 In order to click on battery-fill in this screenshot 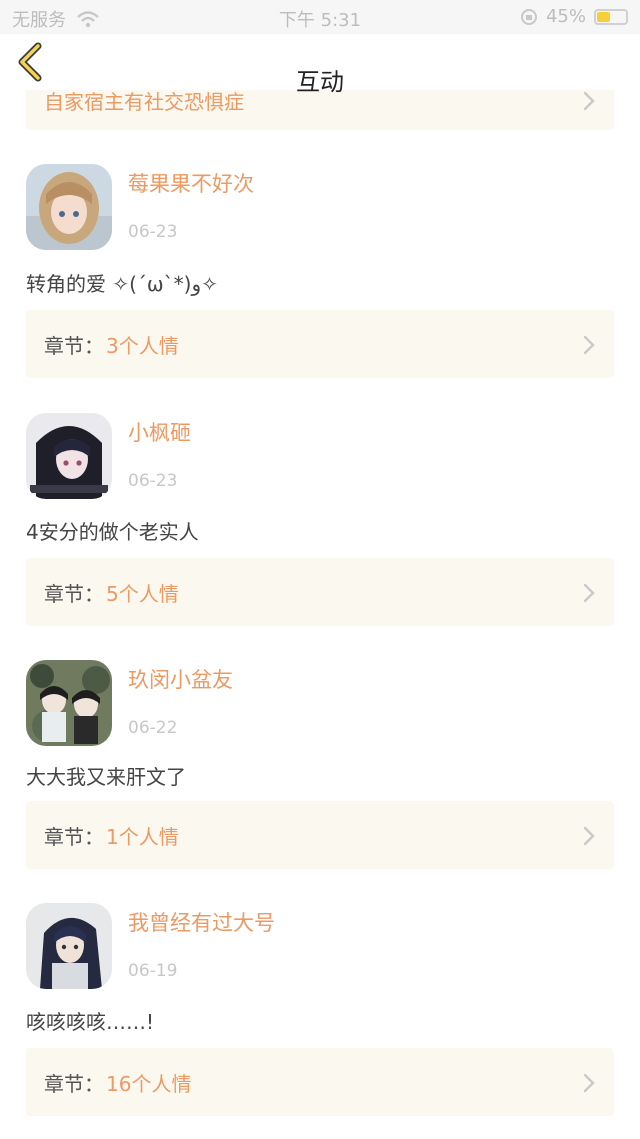, I will do `click(603, 16)`.